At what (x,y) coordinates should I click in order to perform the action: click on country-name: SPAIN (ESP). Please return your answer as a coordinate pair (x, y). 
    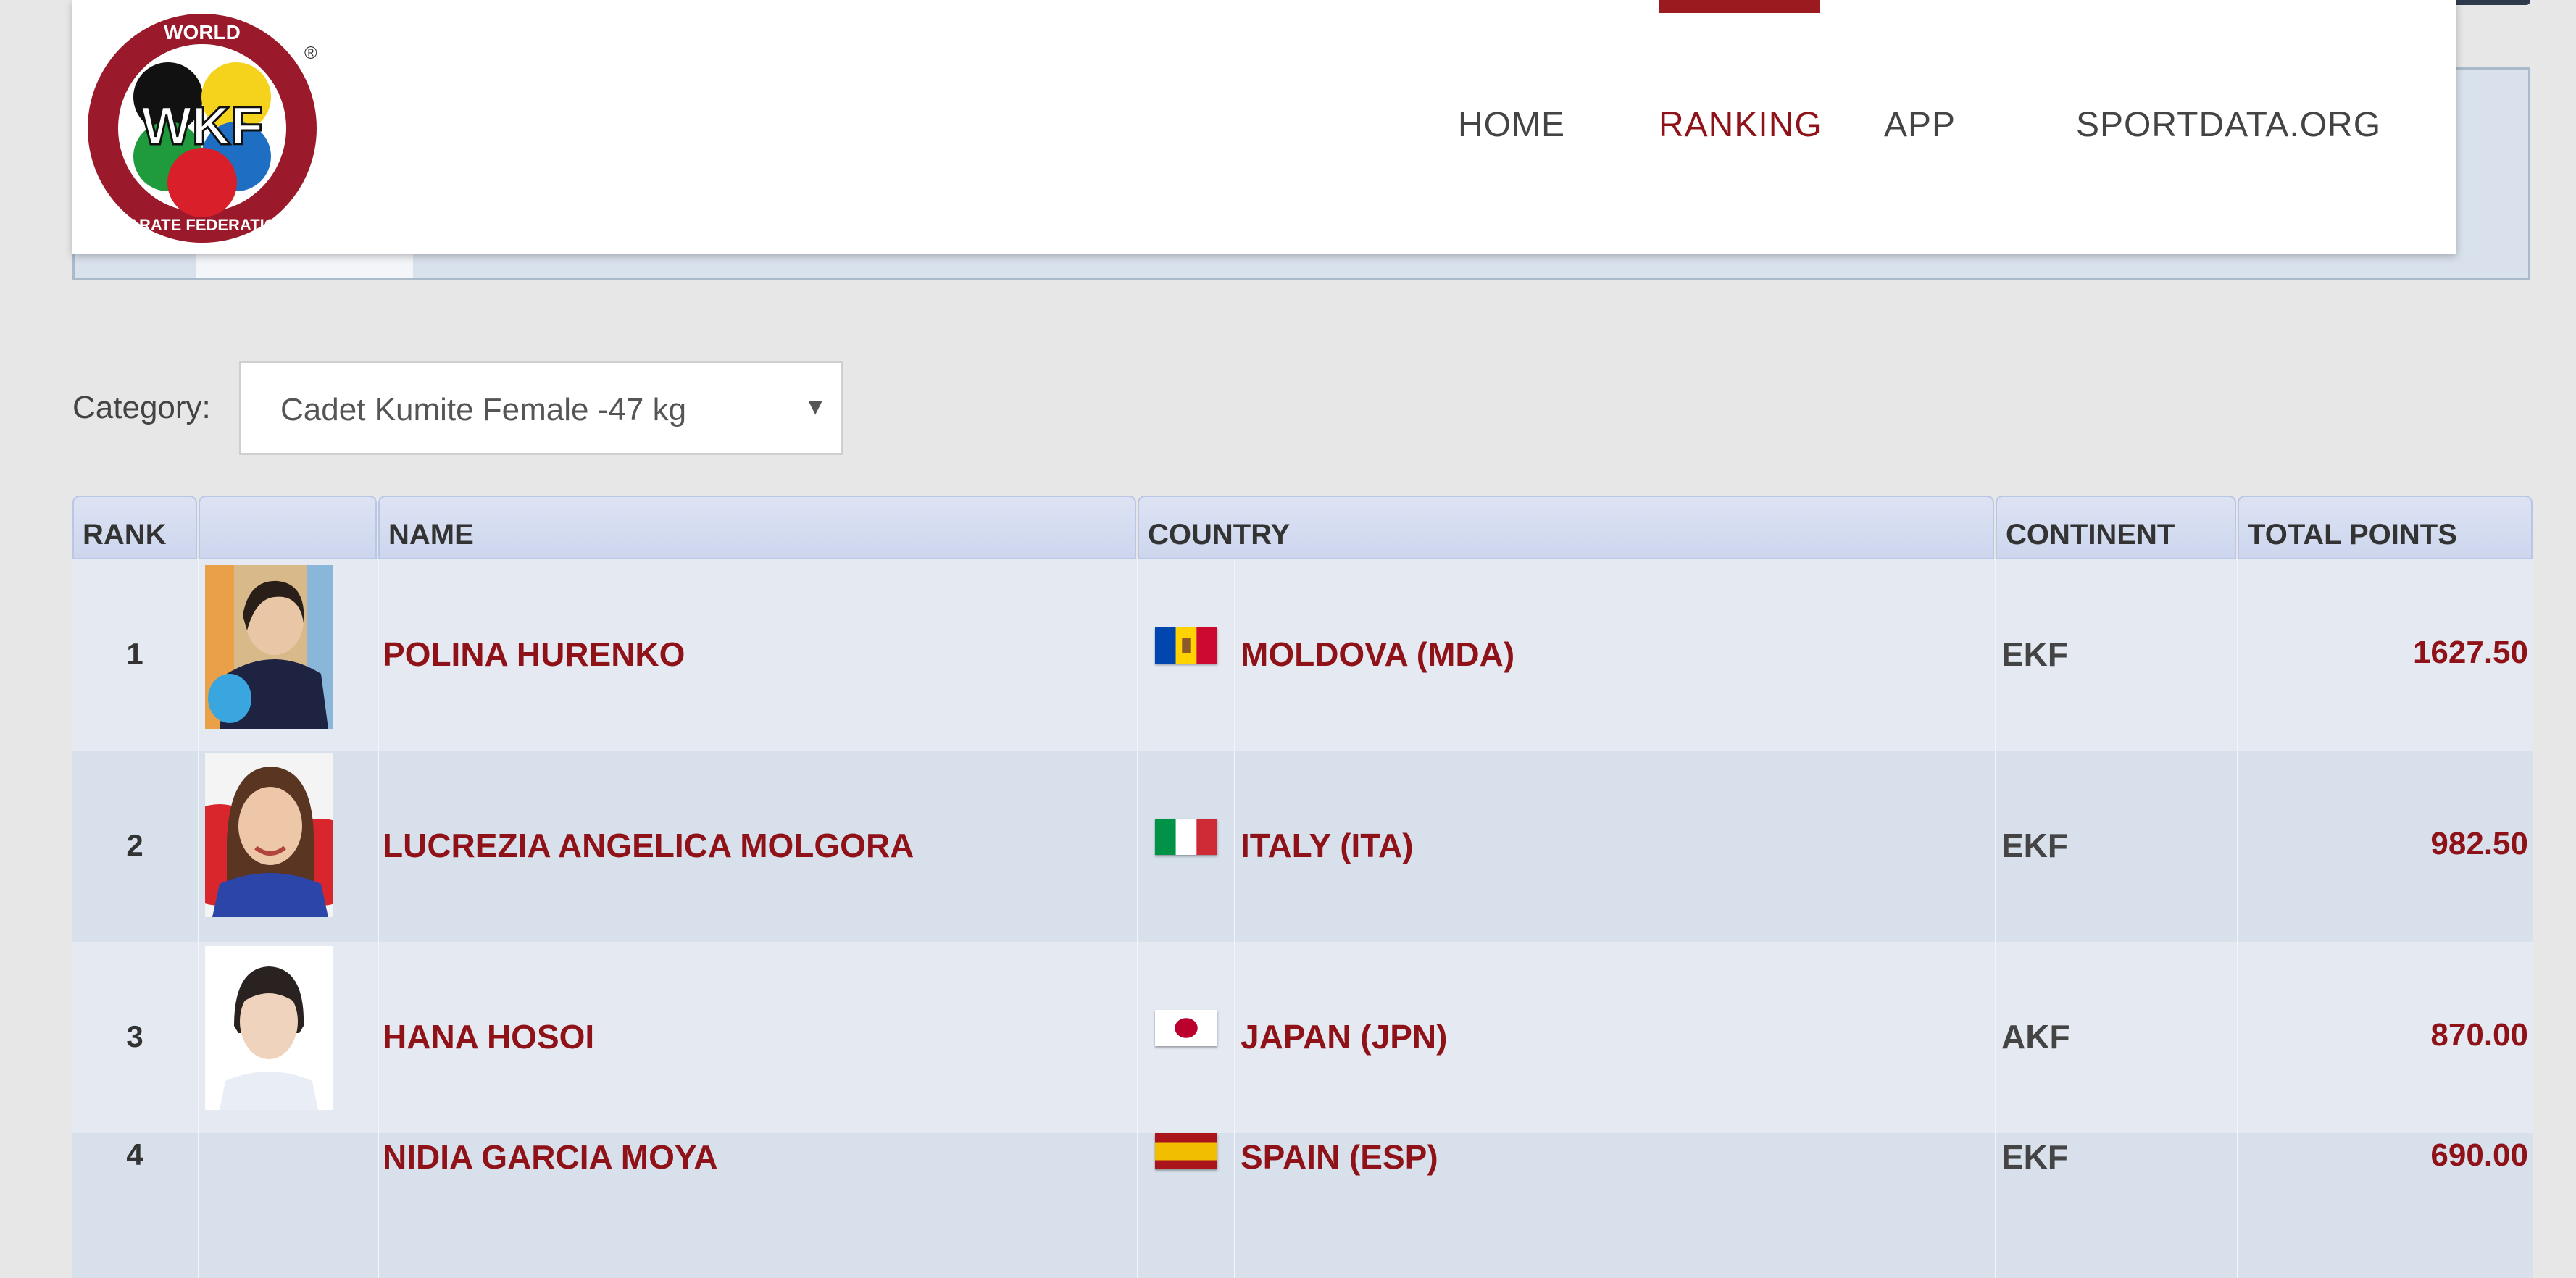
    Looking at the image, I should click on (1339, 1157).